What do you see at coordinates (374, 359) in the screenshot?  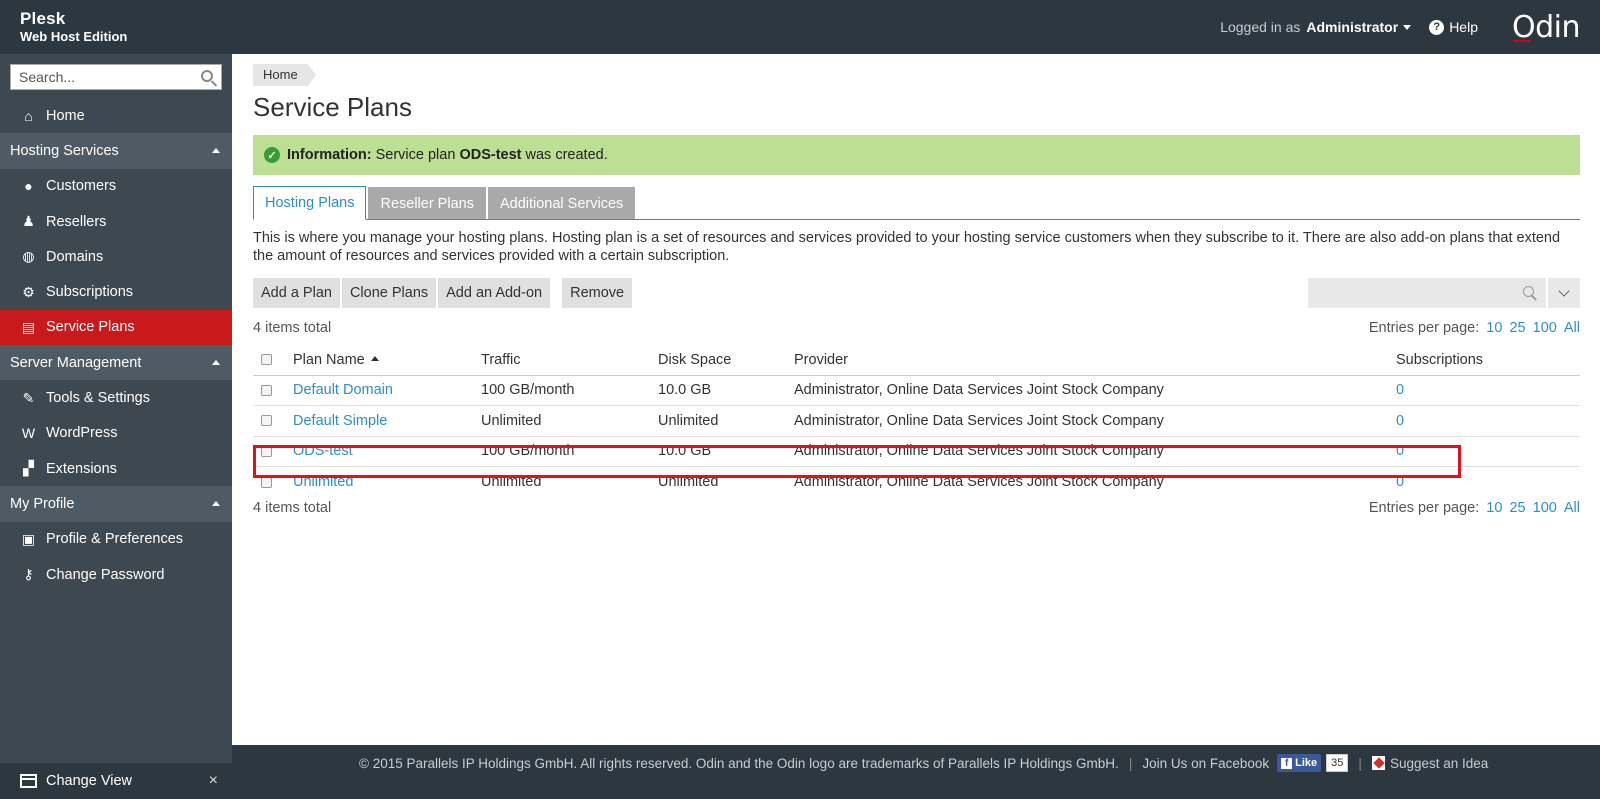 I see `sort-up-icon` at bounding box center [374, 359].